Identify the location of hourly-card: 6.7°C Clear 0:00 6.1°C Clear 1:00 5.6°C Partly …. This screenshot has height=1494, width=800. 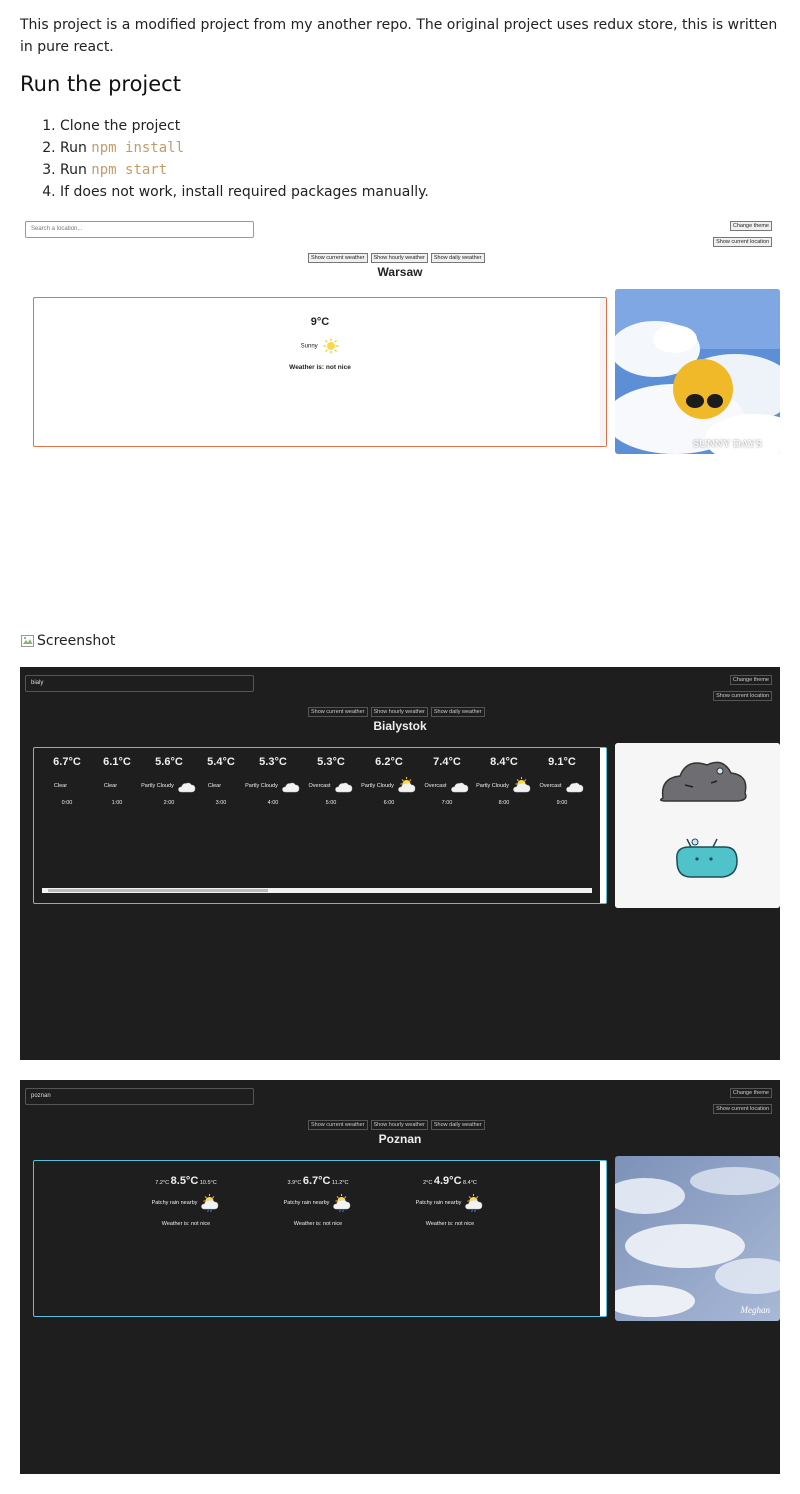
(320, 825).